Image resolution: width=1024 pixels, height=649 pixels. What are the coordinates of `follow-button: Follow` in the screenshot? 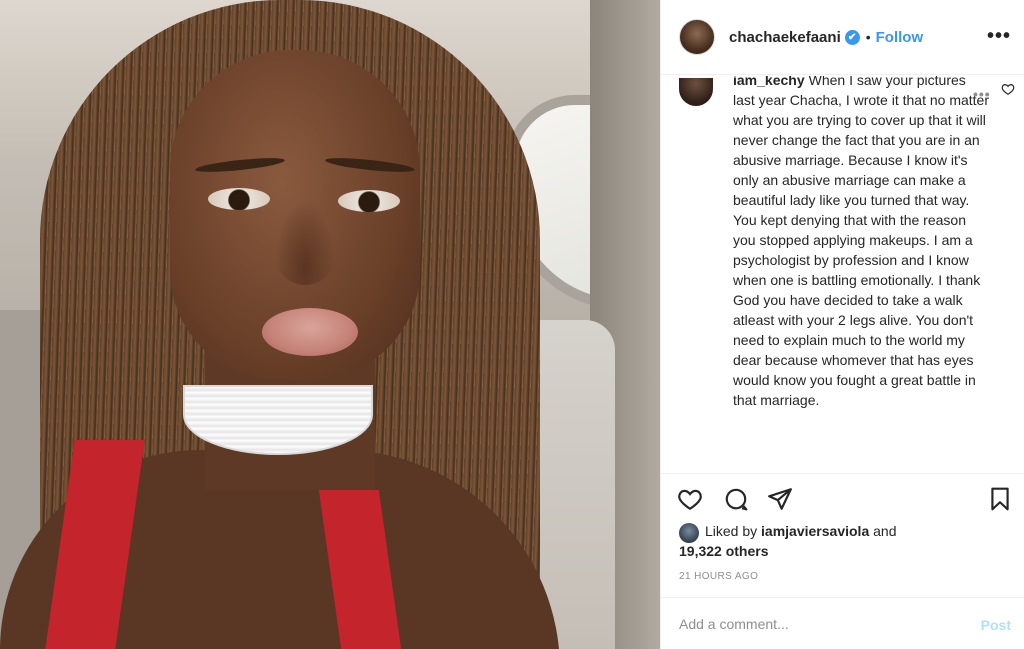 It's located at (900, 37).